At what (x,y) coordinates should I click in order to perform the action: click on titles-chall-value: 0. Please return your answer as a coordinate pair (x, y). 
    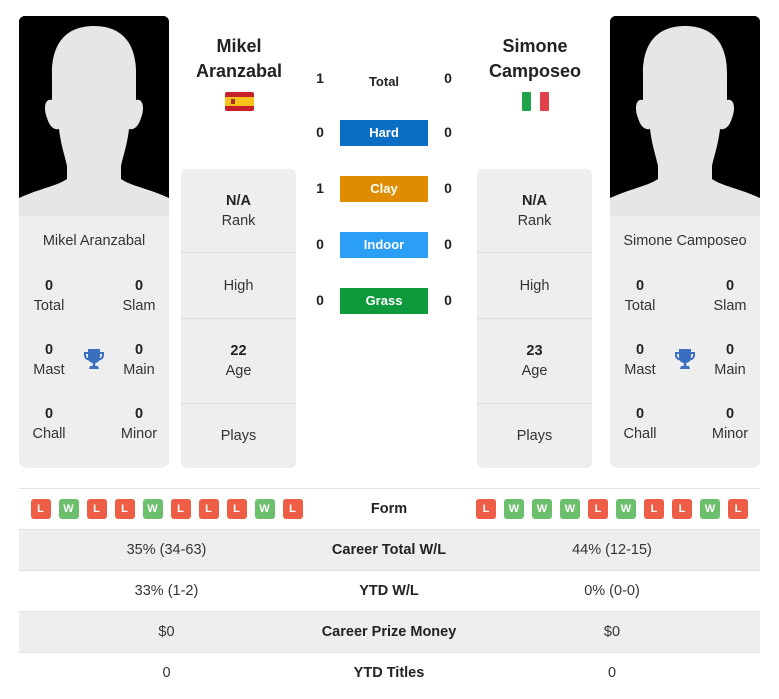
    Looking at the image, I should click on (49, 414).